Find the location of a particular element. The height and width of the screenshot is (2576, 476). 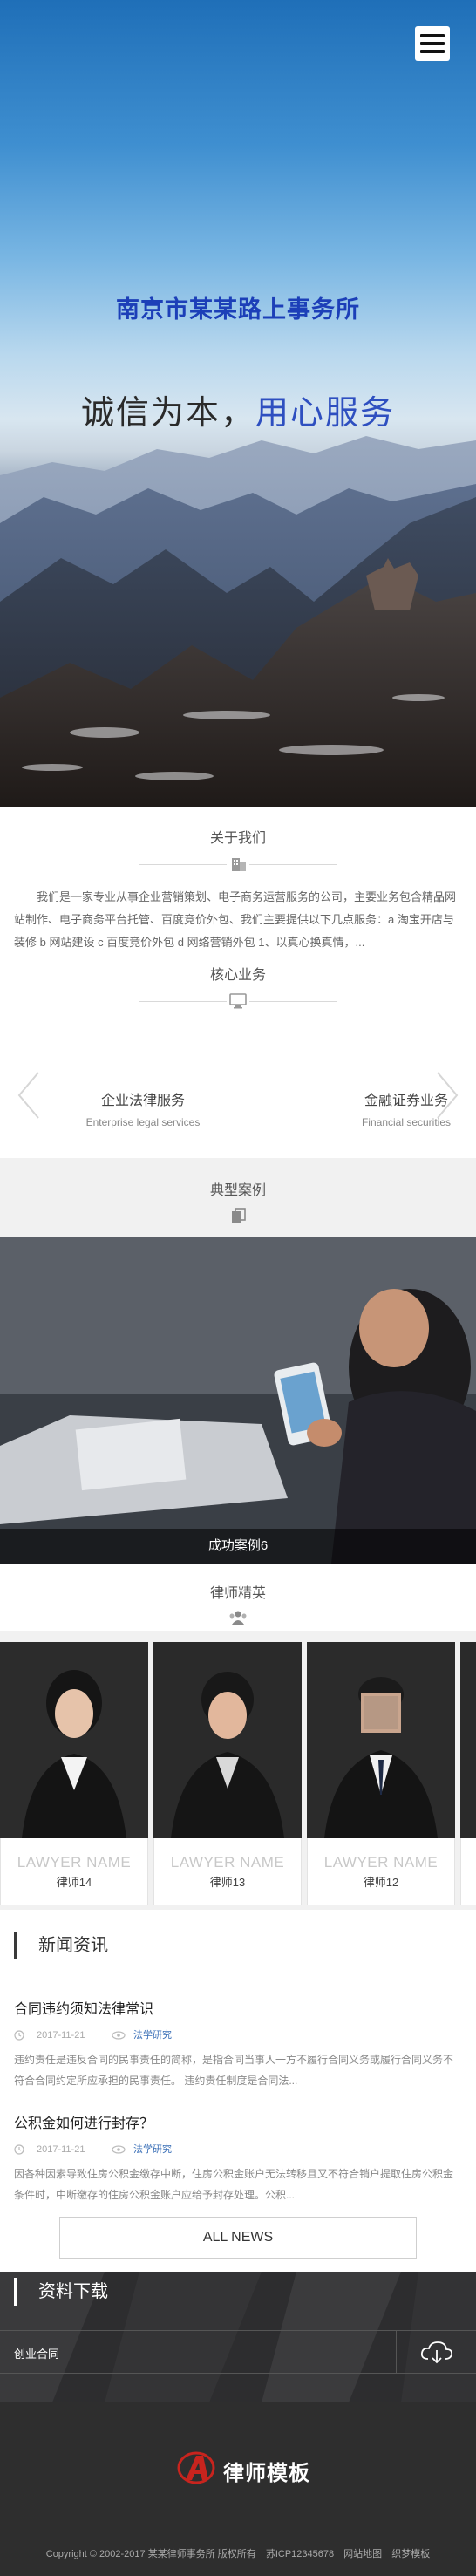

footer-link-sitemap: 网站地图 is located at coordinates (362, 2554).